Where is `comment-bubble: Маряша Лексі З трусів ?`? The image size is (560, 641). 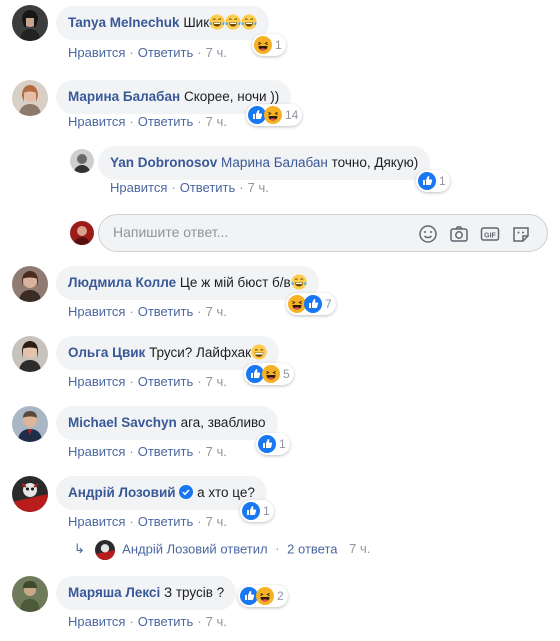
comment-bubble: Маряша Лексі З трусів ? is located at coordinates (146, 593).